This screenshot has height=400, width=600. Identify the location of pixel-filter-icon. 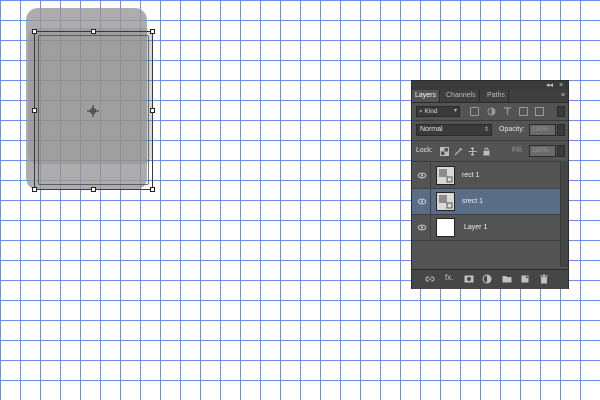
(474, 111).